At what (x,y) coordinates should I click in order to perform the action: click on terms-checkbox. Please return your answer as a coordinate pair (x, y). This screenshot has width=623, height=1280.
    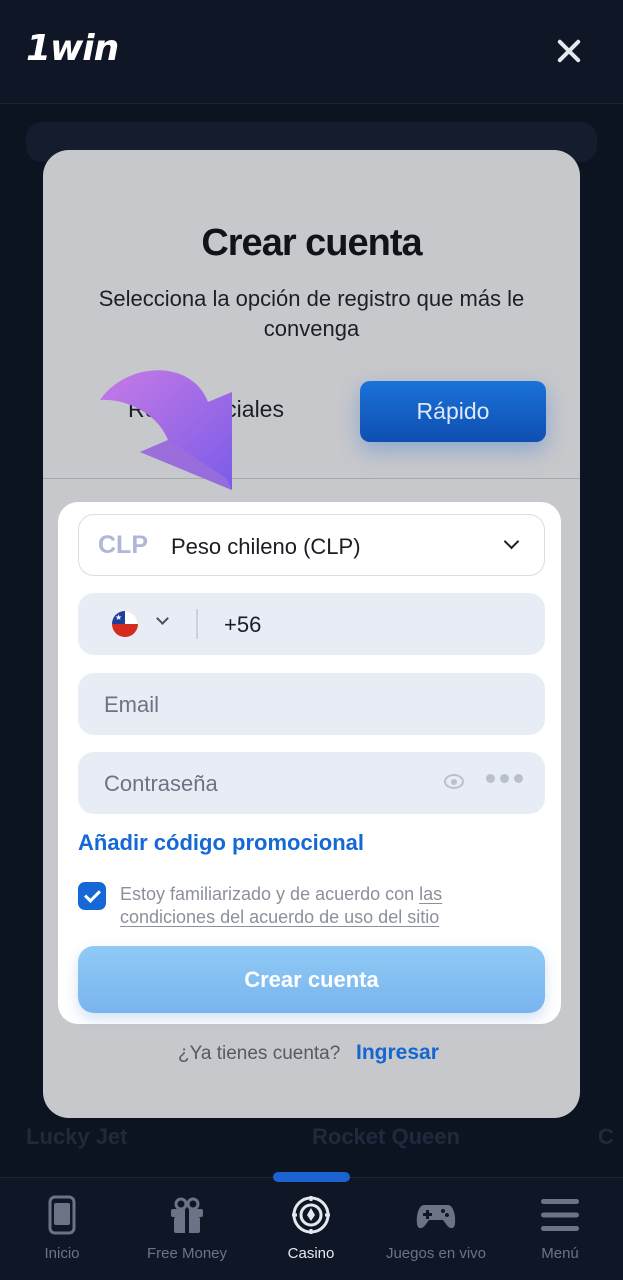
    Looking at the image, I should click on (92, 896).